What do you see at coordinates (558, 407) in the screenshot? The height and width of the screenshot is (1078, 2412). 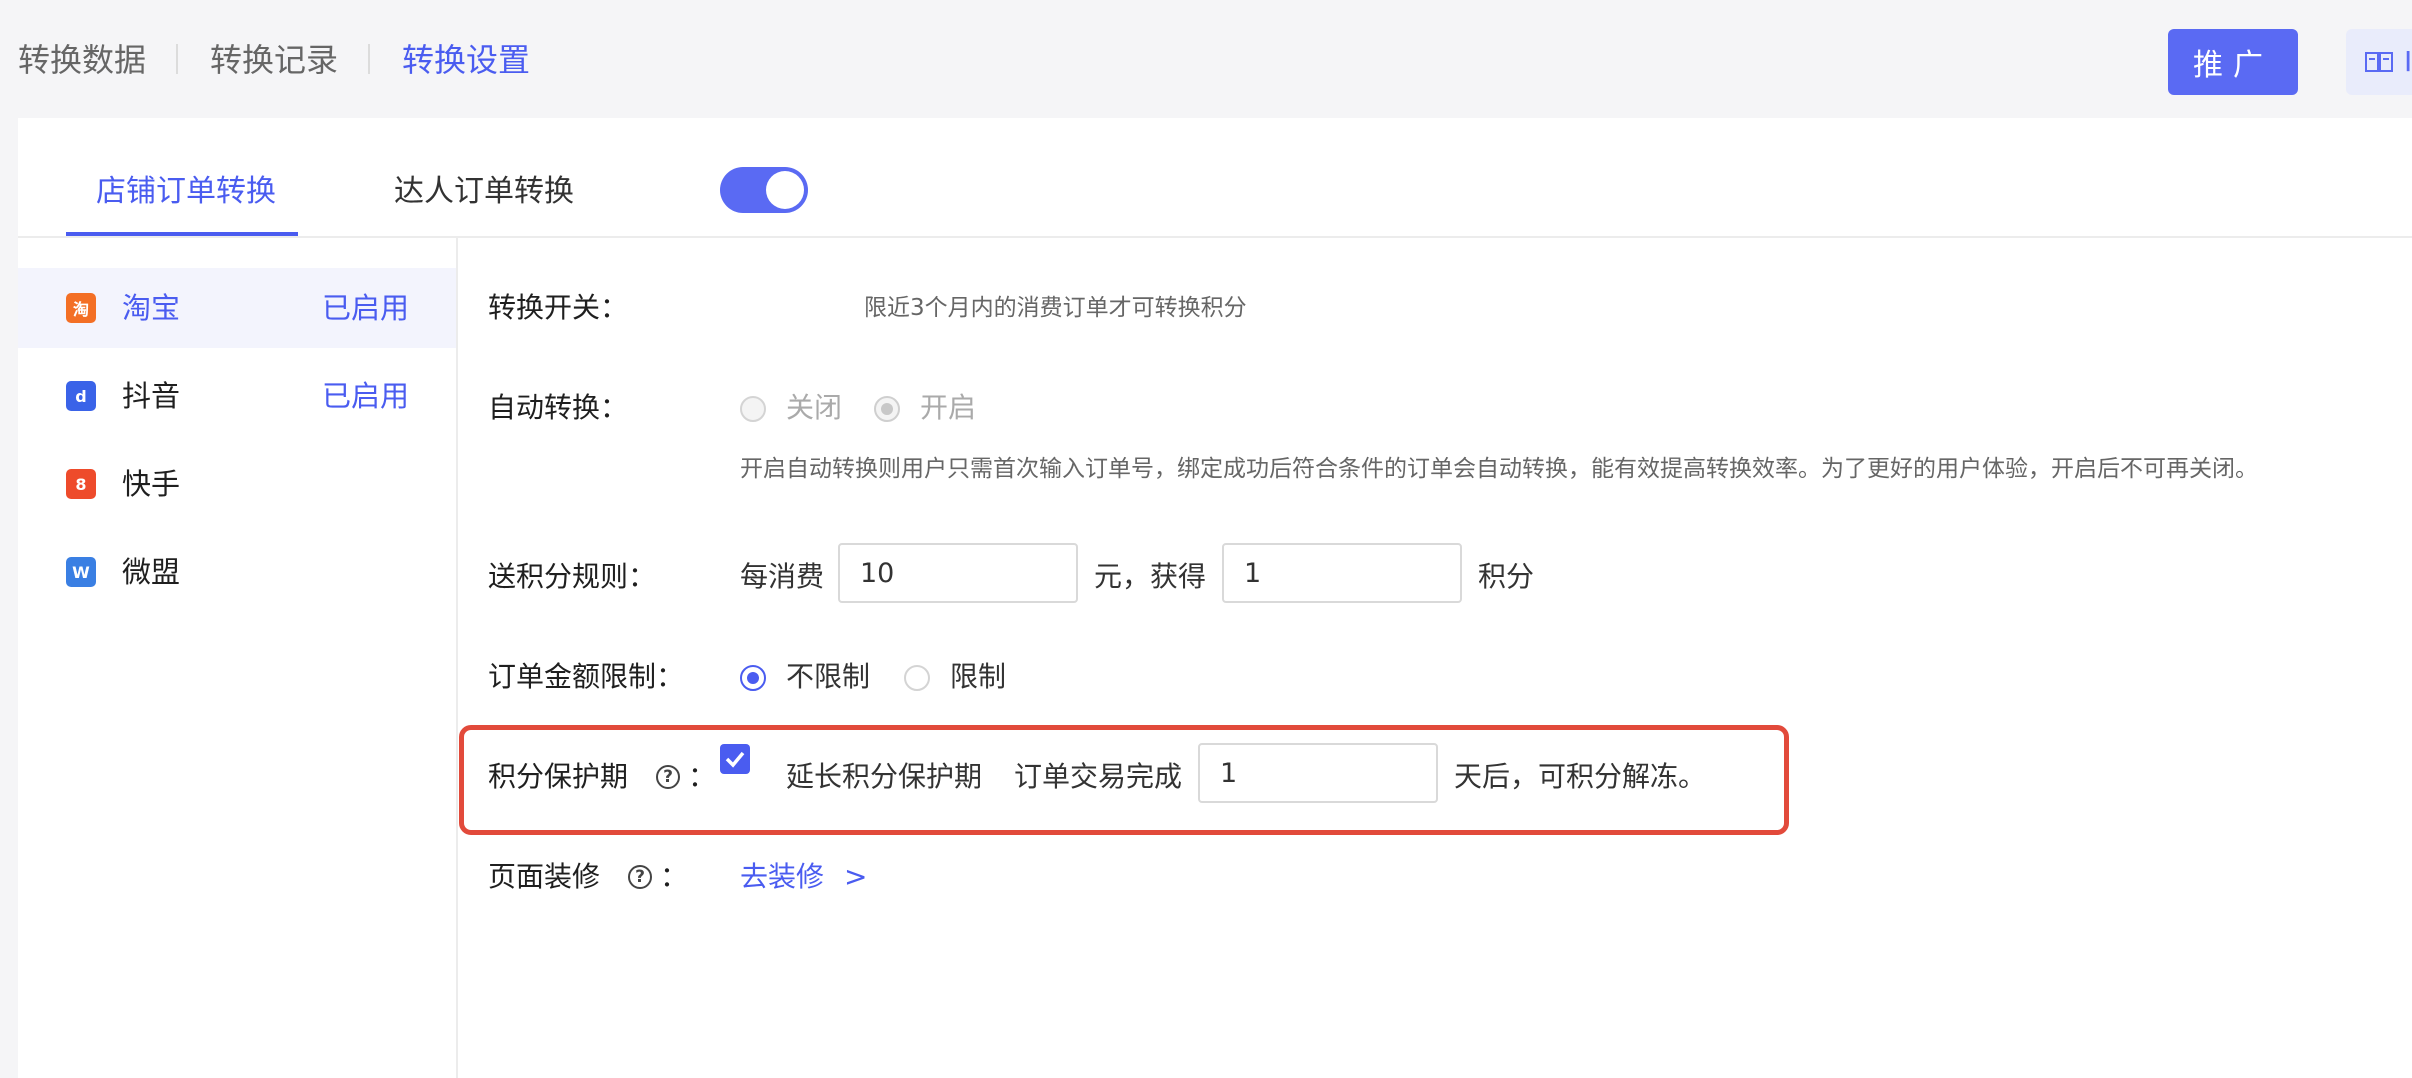 I see `auto-convert-label: 自动转换：` at bounding box center [558, 407].